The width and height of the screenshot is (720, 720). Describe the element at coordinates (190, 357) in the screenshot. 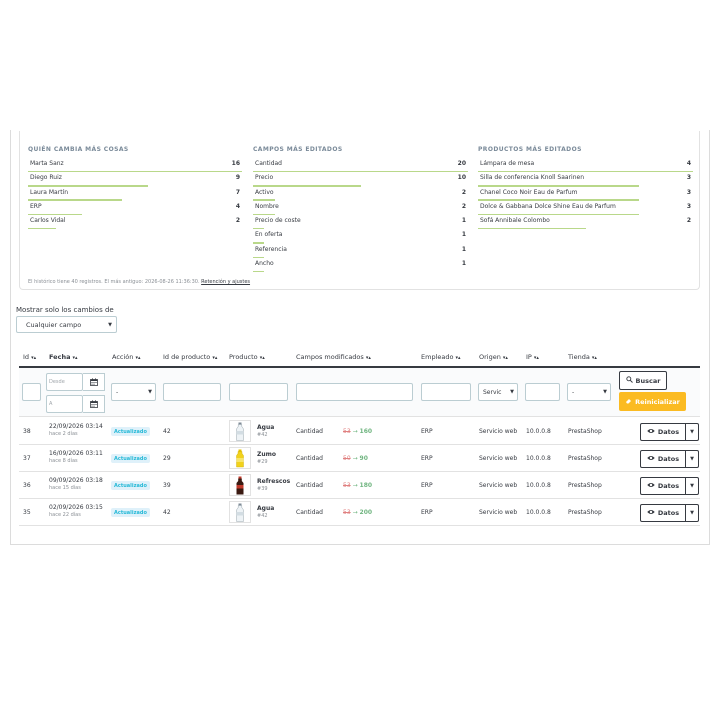

I see `header-id-producto: Id de producto ▾▴` at that location.